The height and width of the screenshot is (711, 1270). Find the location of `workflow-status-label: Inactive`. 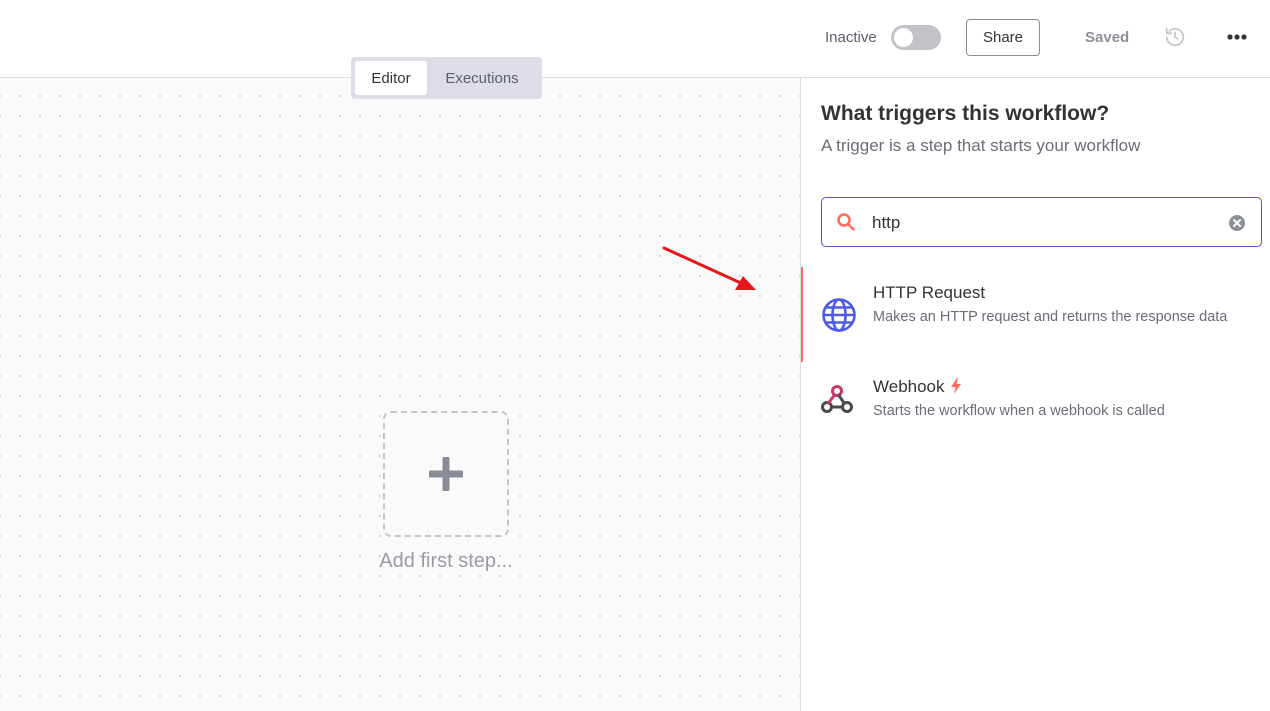

workflow-status-label: Inactive is located at coordinates (851, 37).